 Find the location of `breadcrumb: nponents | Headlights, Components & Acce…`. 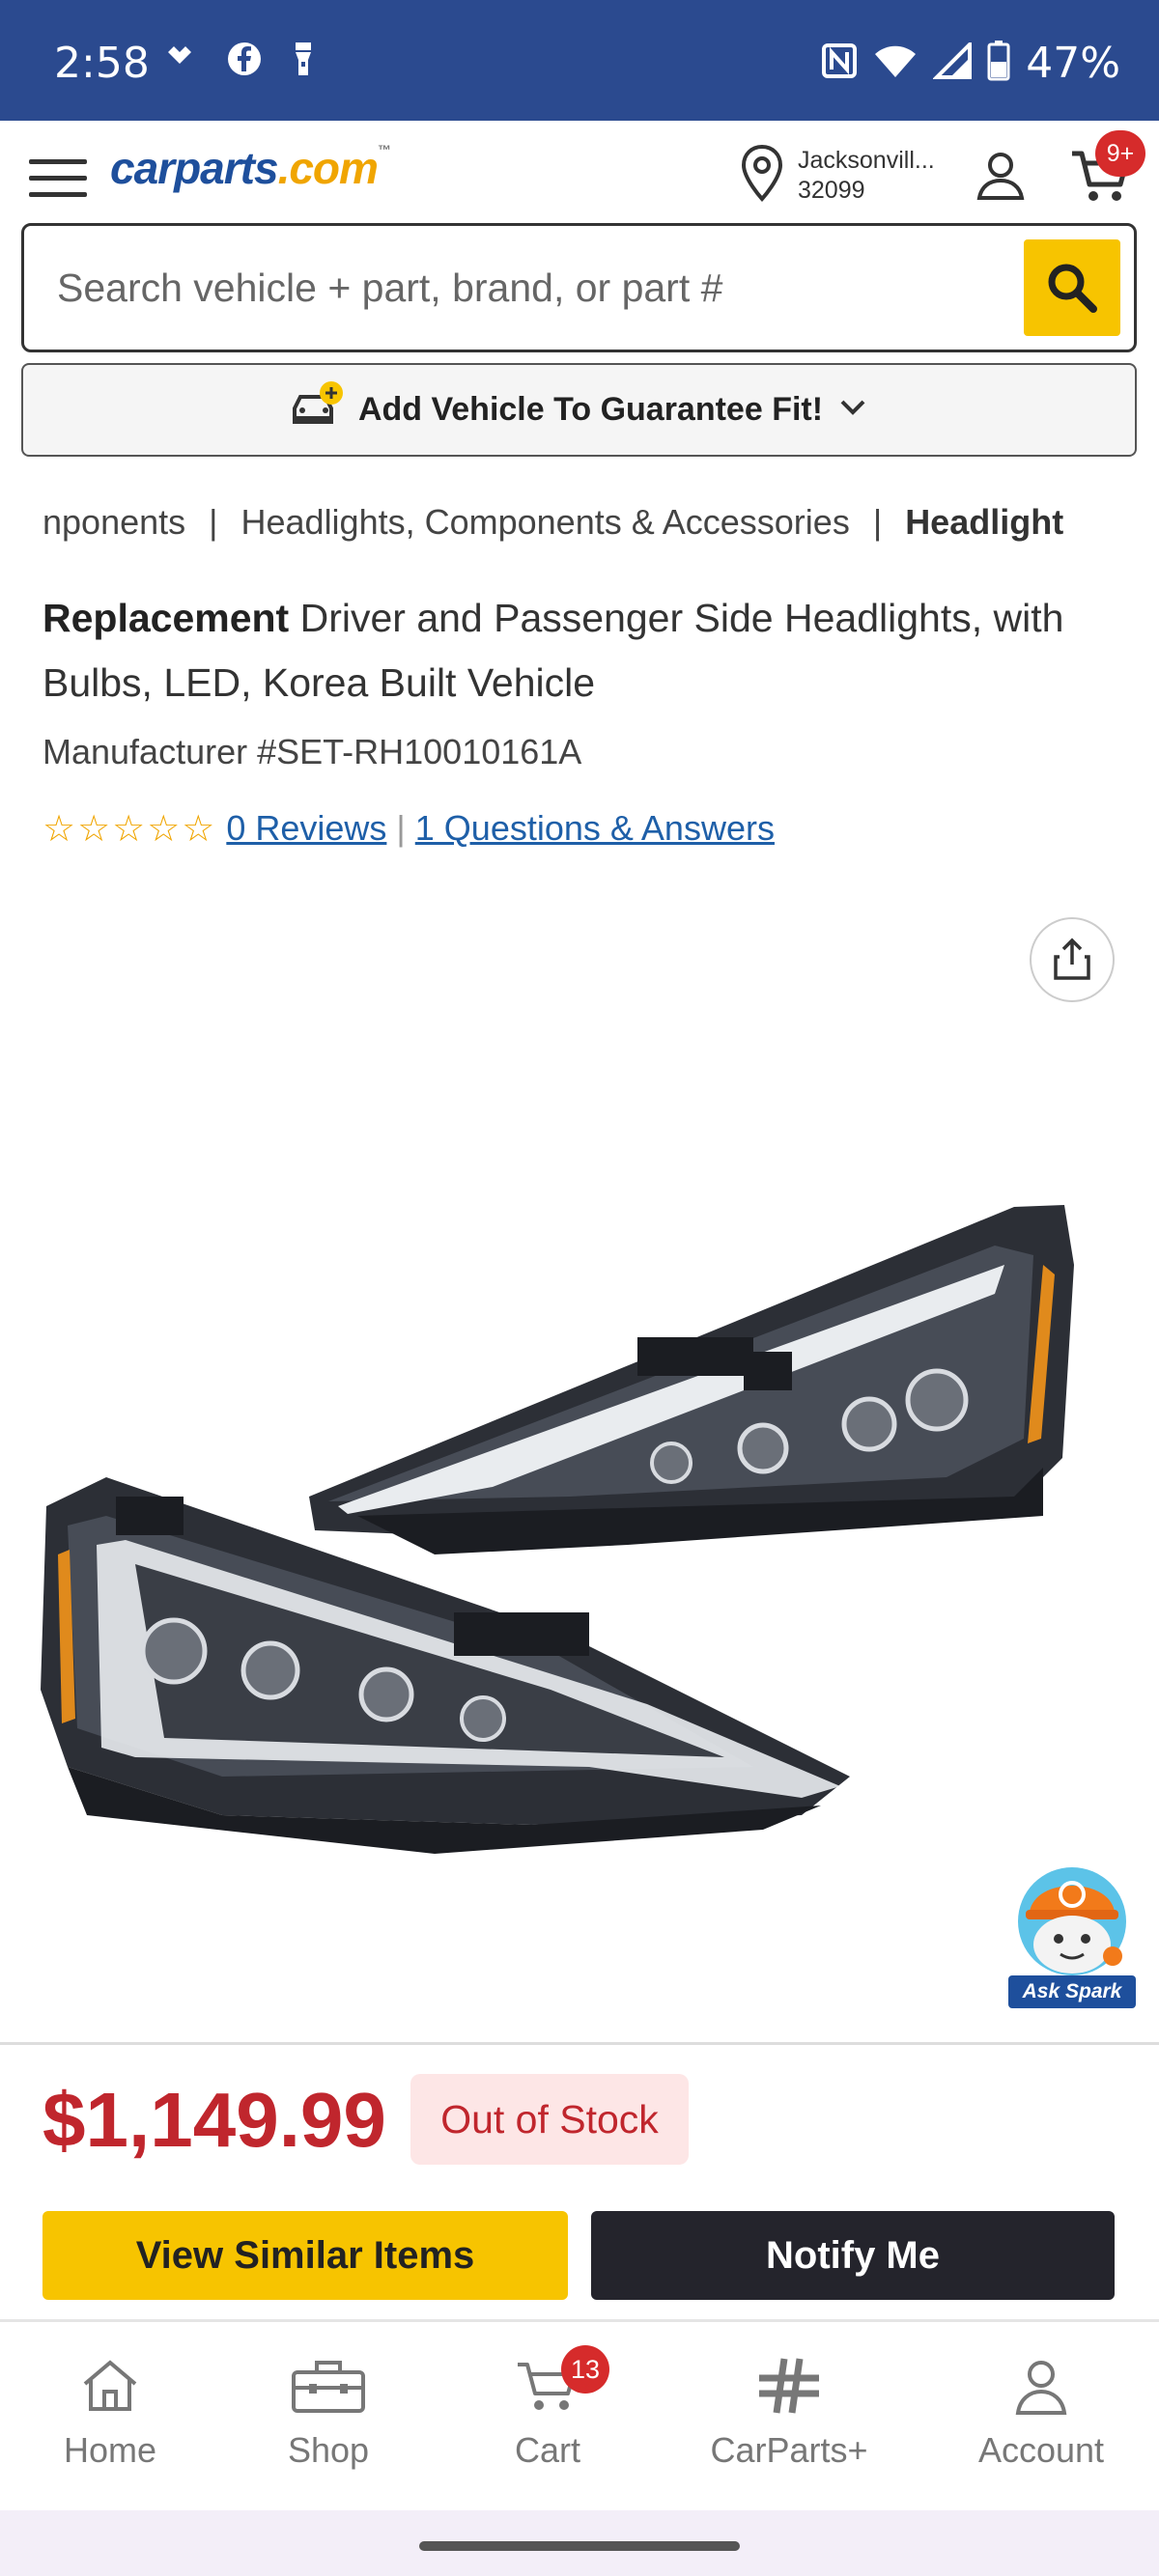

breadcrumb: nponents | Headlights, Components & Acce… is located at coordinates (583, 526).